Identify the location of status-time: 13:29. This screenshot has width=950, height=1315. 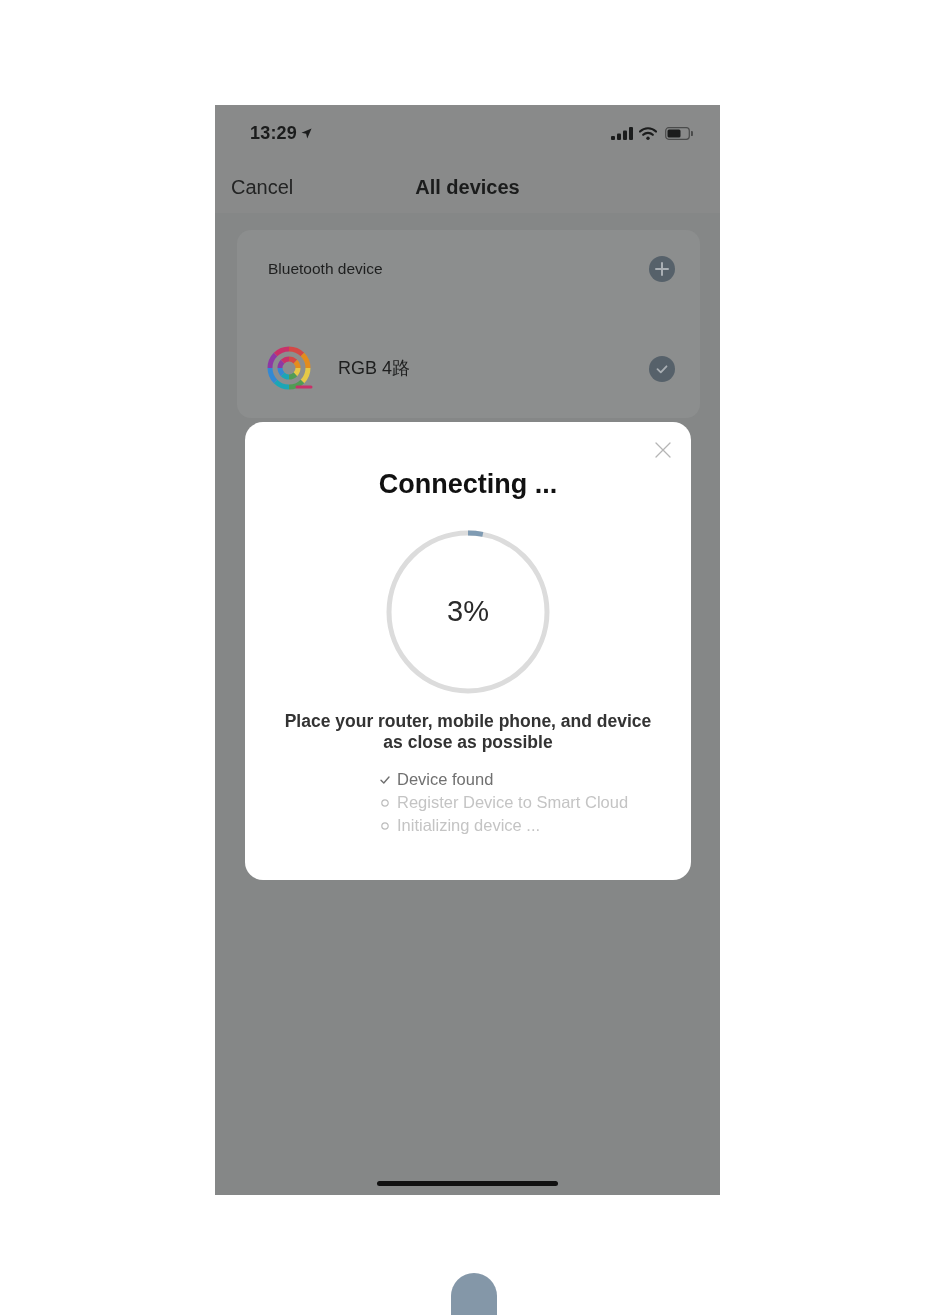
(274, 133).